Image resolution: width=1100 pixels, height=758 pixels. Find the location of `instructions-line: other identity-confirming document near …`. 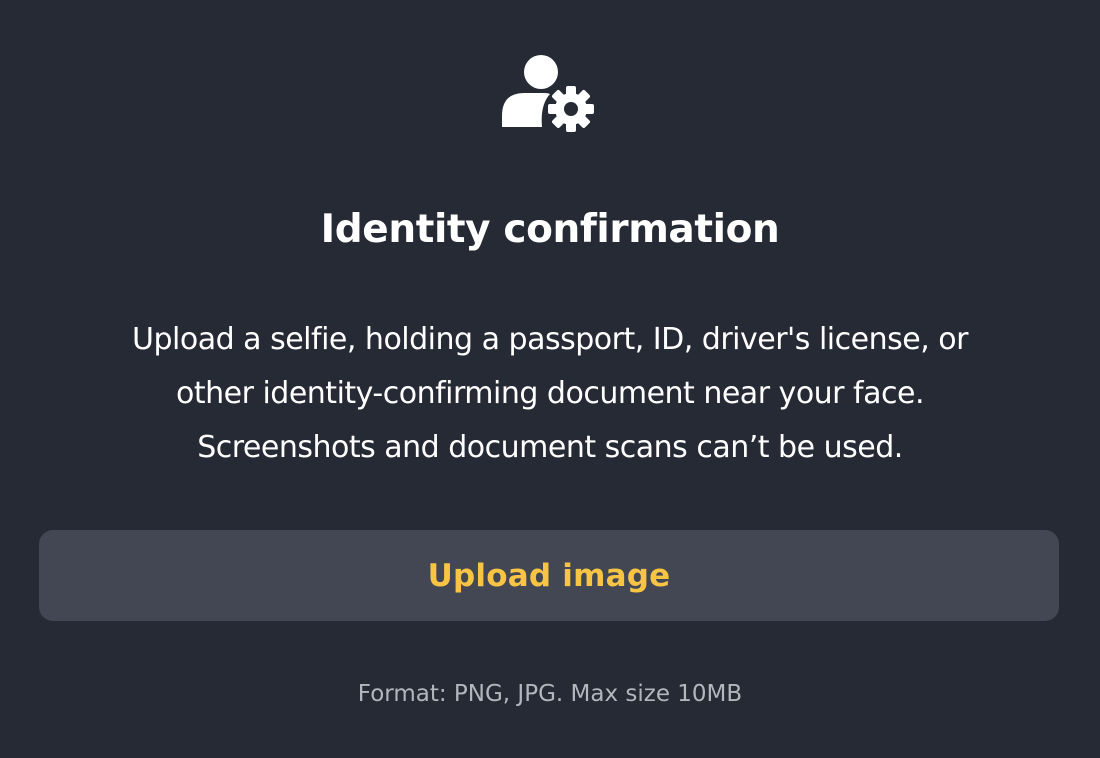

instructions-line: other identity-confirming document near … is located at coordinates (550, 393).